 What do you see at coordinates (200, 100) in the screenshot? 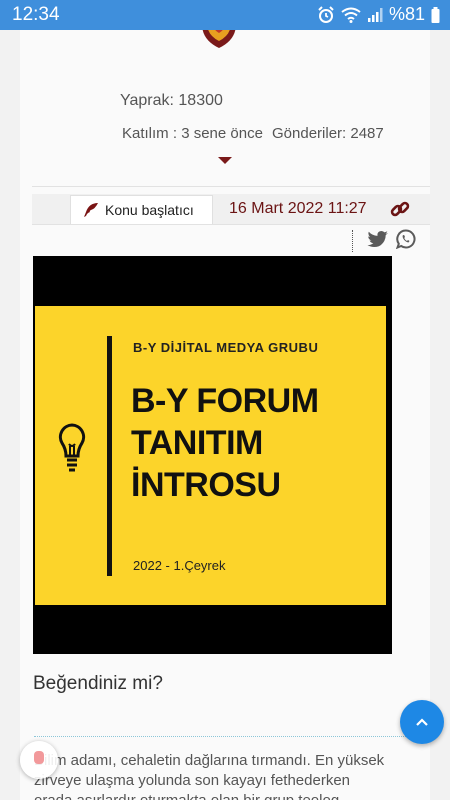
I see `pages-value: 18300` at bounding box center [200, 100].